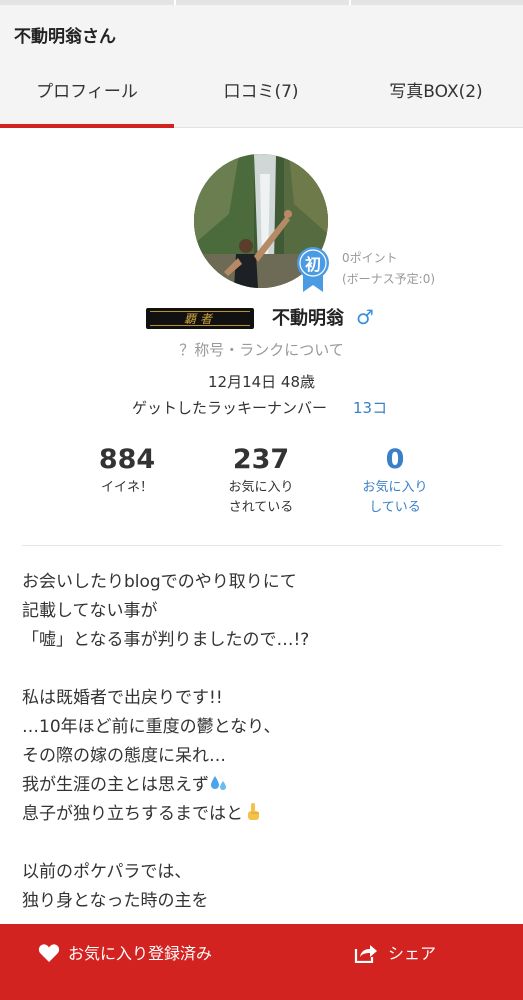 The width and height of the screenshot is (523, 1000). I want to click on rank-title-plate: 覇者, so click(200, 318).